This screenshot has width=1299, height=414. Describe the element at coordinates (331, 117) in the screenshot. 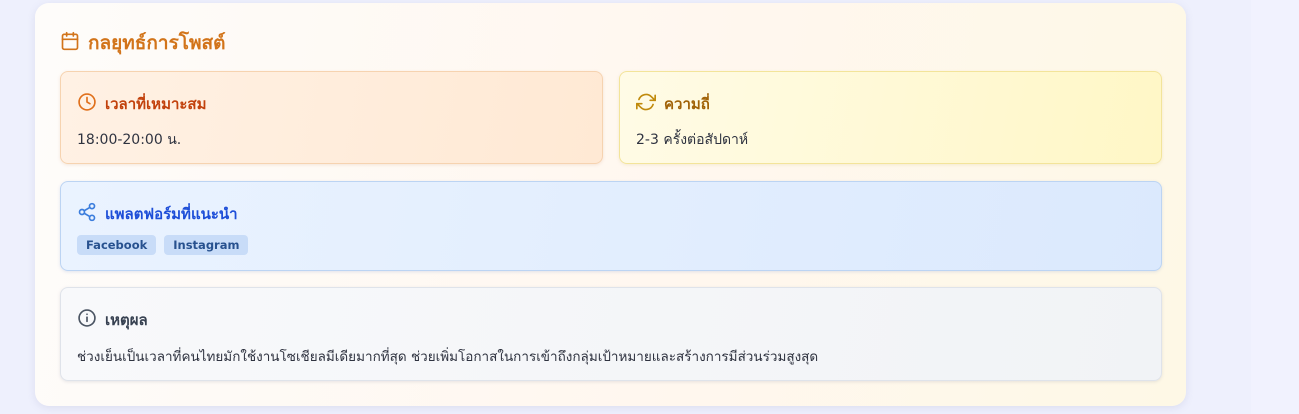

I see `best-time-panel: เวลาที่เหมาะสม 18:00-20:00 น.` at that location.